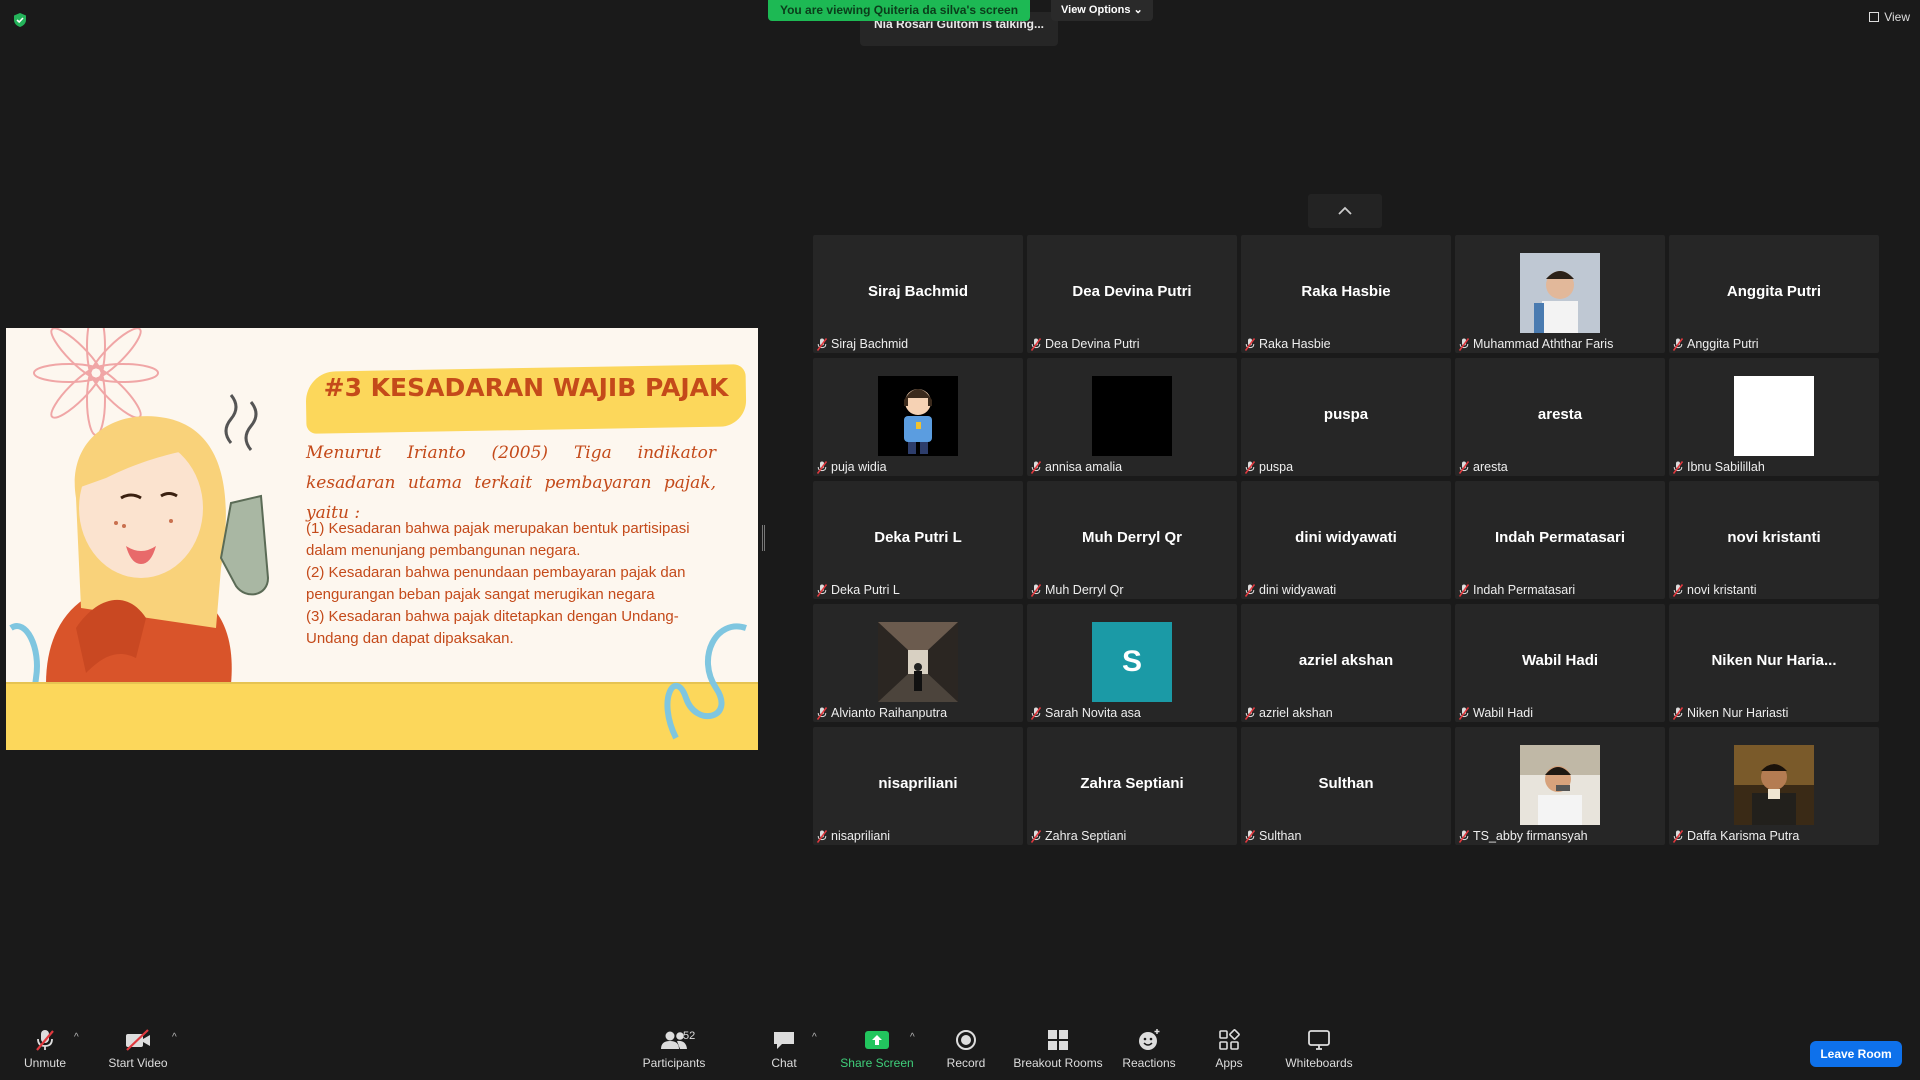 The width and height of the screenshot is (1920, 1080). I want to click on participant-display-name: puspa, so click(1346, 414).